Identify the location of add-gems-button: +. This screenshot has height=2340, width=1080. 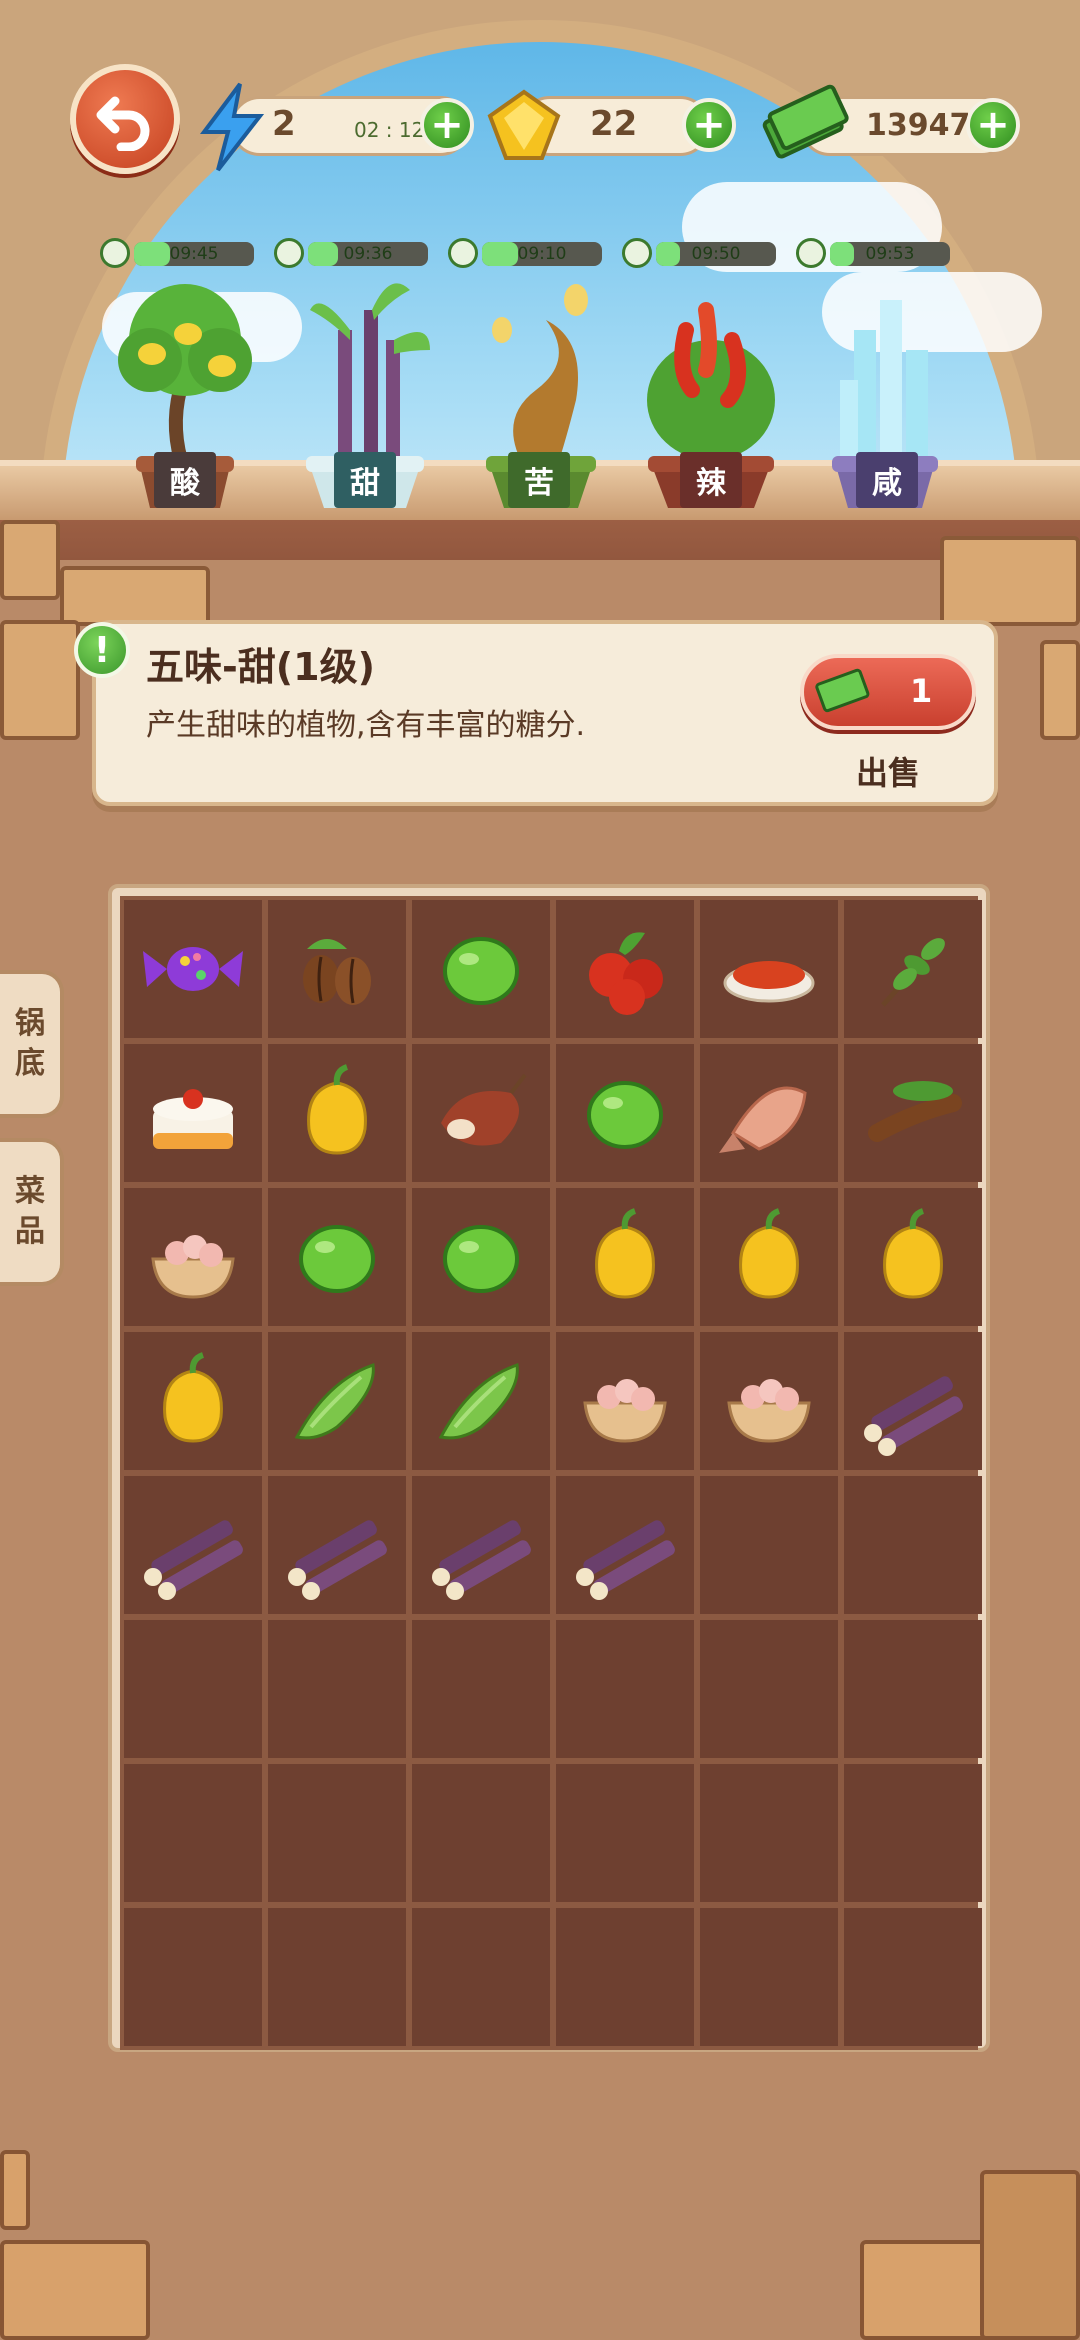
(709, 125).